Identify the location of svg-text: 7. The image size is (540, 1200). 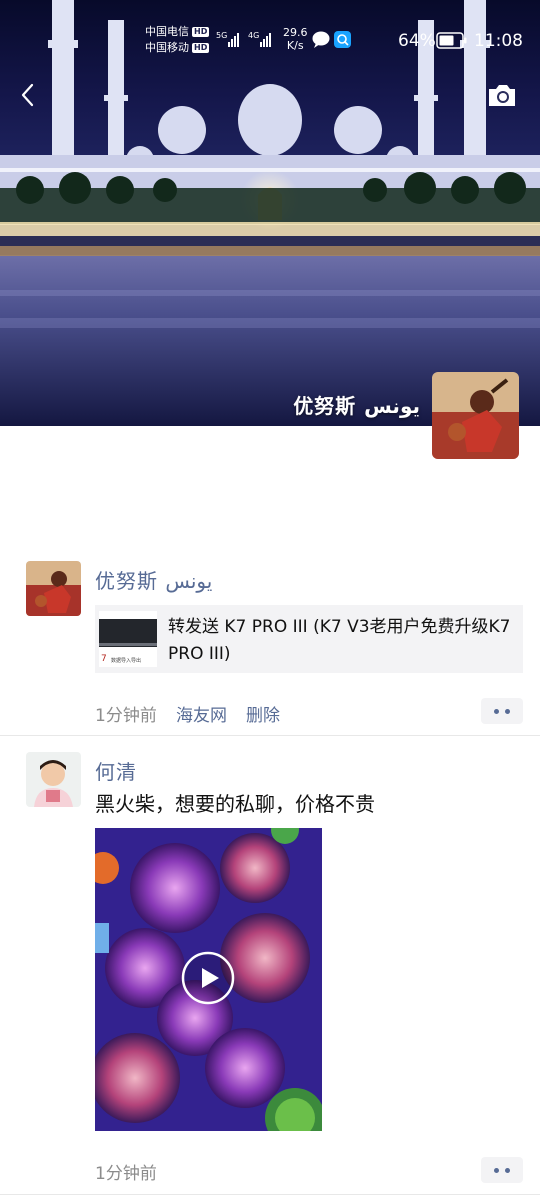
(104, 659).